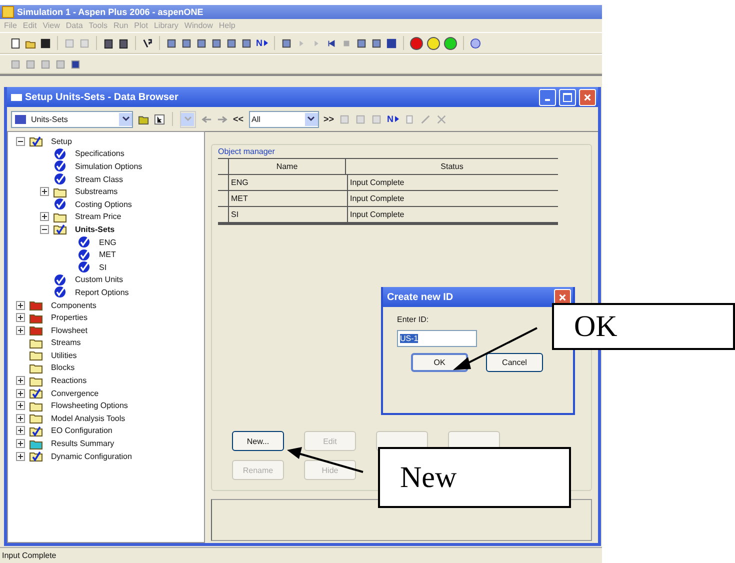 This screenshot has height=563, width=735. I want to click on dialog-title: Create new ID, so click(420, 297).